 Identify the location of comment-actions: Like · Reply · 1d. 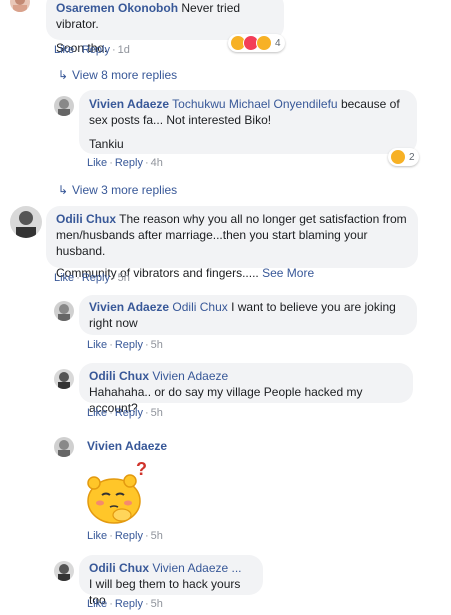
(92, 50).